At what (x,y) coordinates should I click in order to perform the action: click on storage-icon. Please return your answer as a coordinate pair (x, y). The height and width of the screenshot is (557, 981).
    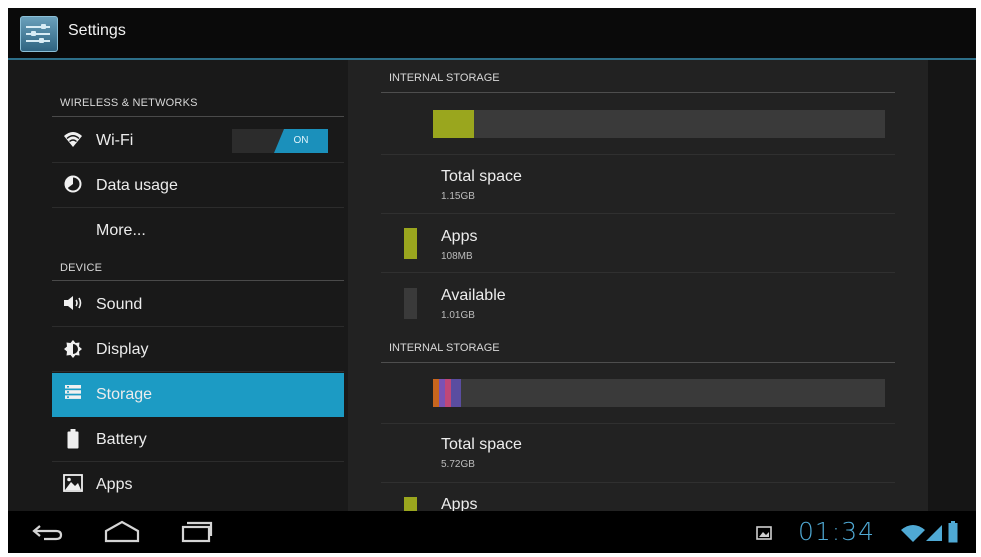
    Looking at the image, I should click on (73, 395).